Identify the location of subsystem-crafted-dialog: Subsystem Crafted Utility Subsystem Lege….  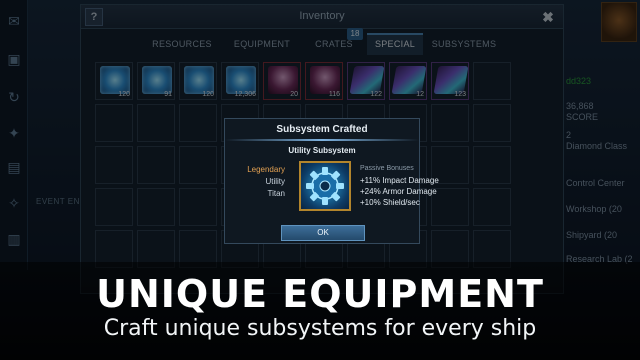
(331, 181).